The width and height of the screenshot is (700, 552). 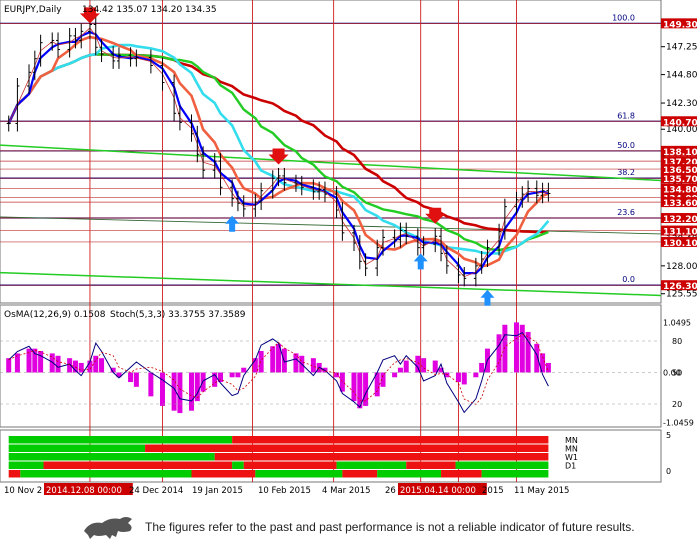 What do you see at coordinates (84, 491) in the screenshot?
I see `date-tick-label: 2014.12.08 00:00` at bounding box center [84, 491].